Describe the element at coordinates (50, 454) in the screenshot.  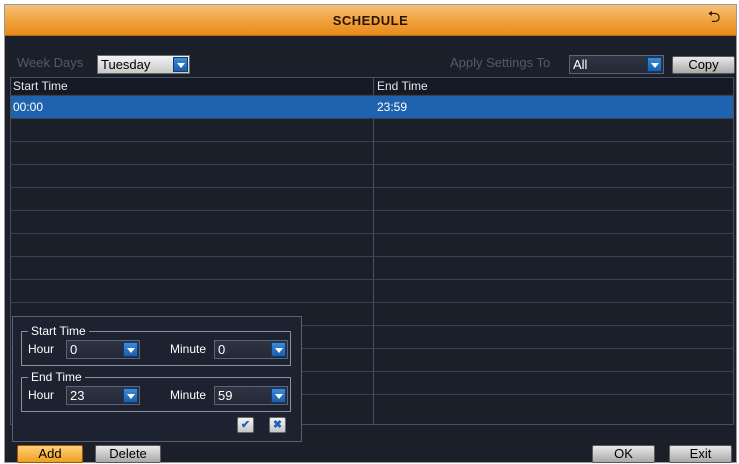
I see `add-button: Add` at that location.